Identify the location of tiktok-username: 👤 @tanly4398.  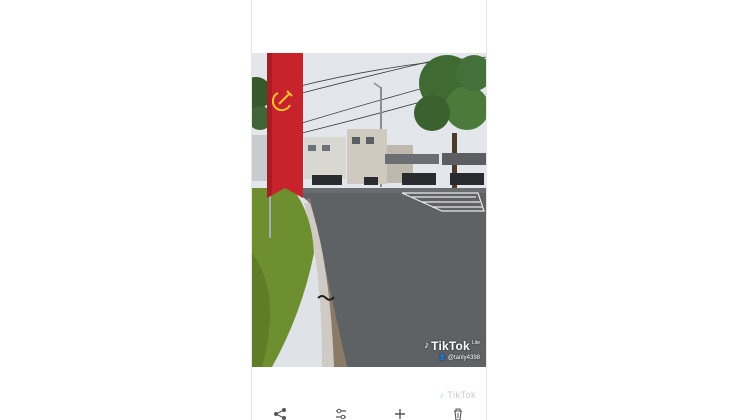
(459, 358).